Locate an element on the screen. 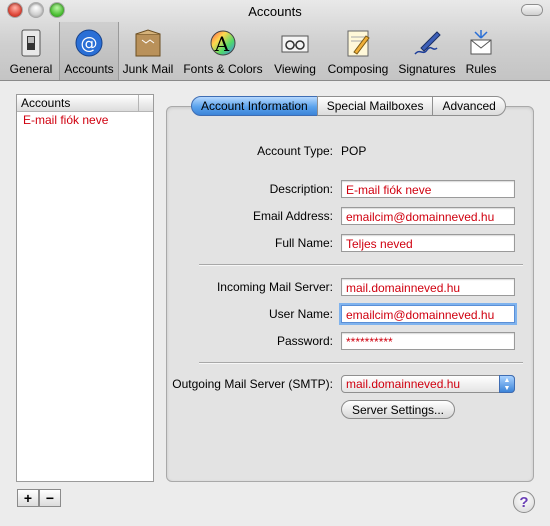 This screenshot has width=550, height=526. composing-pencil-icon is located at coordinates (358, 43).